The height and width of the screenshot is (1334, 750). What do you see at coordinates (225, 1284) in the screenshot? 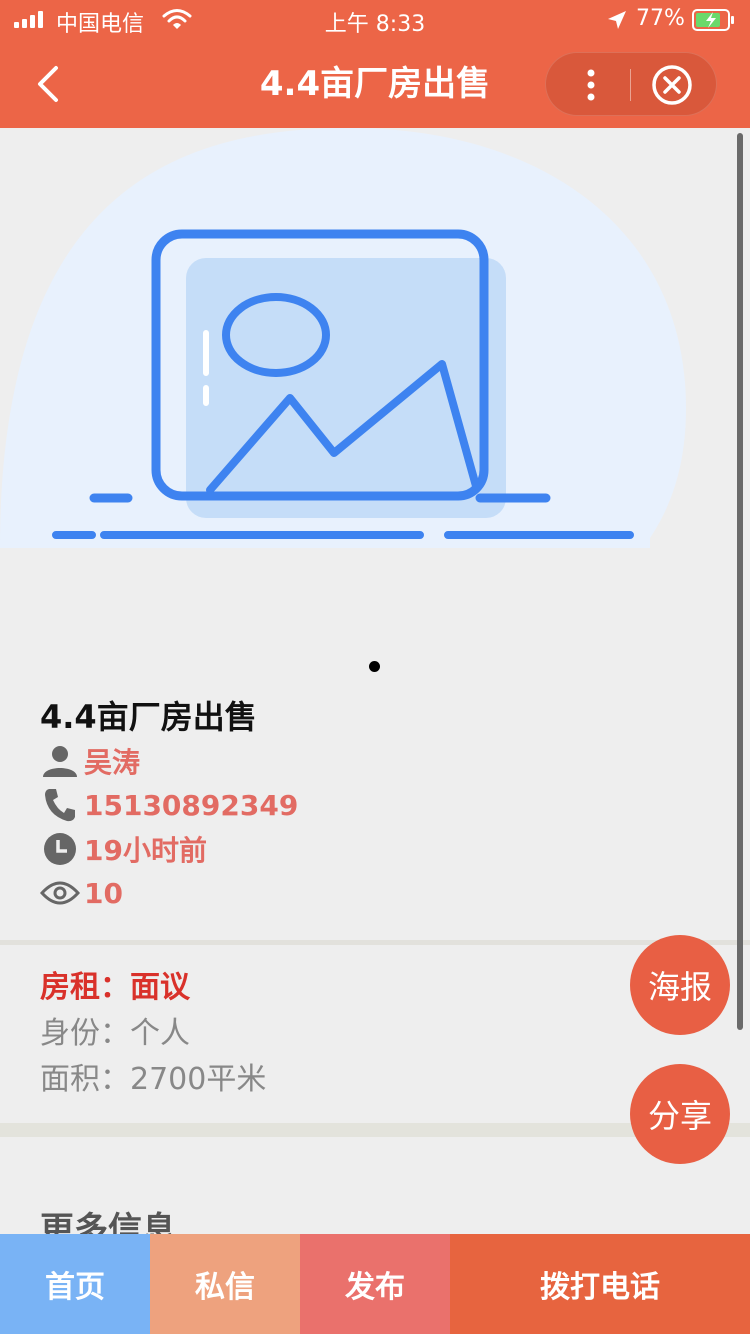
I see `tab-message: 私信` at bounding box center [225, 1284].